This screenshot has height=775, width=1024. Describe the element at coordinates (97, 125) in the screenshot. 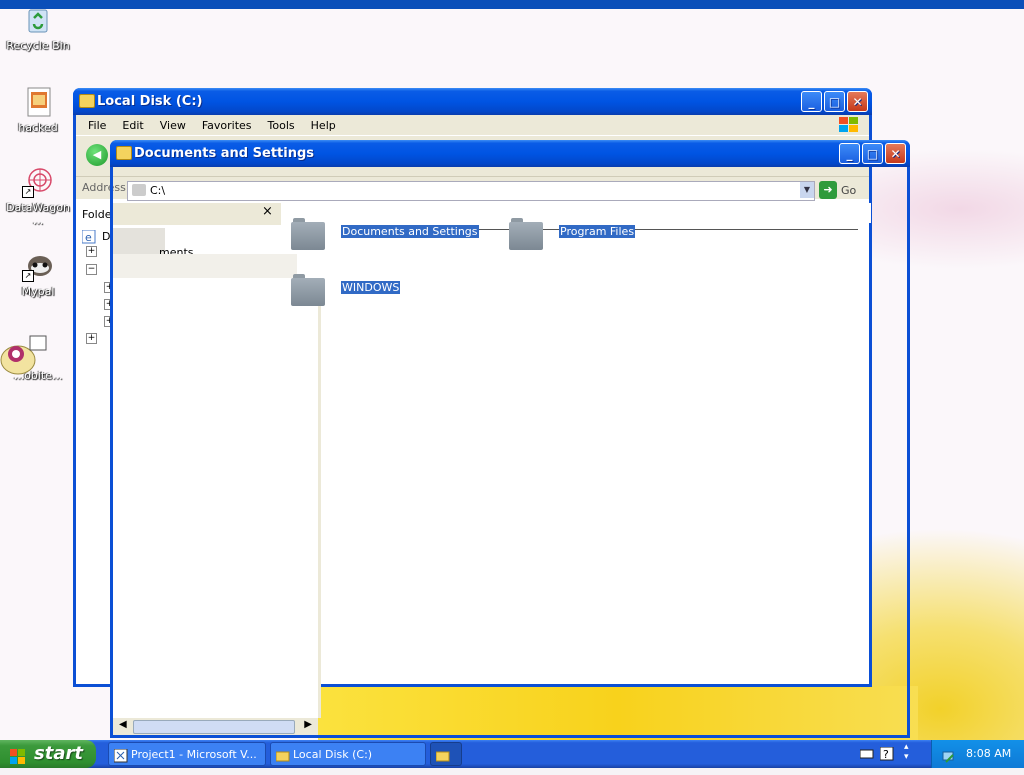

I see `menu-file: File` at that location.